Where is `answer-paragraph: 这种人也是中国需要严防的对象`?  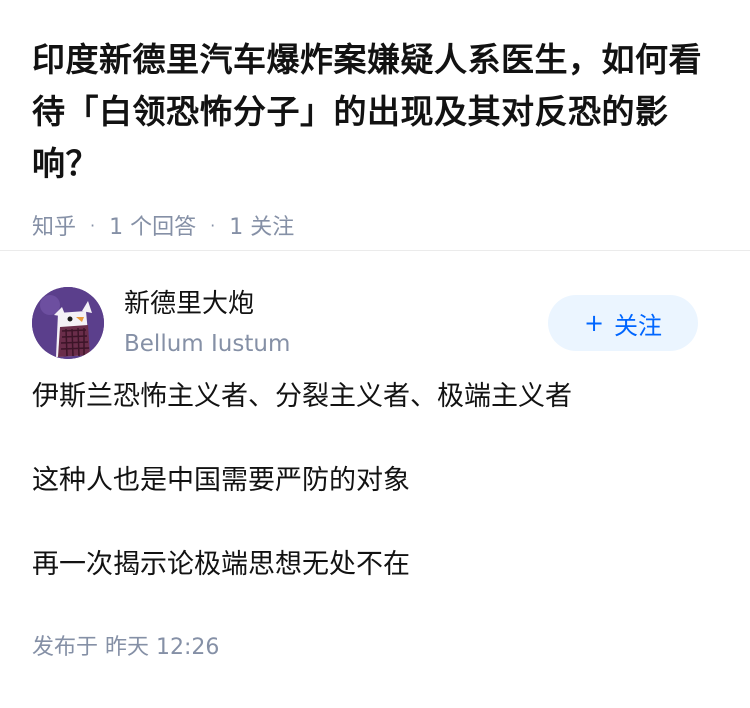
answer-paragraph: 这种人也是中国需要严防的对象 is located at coordinates (221, 480).